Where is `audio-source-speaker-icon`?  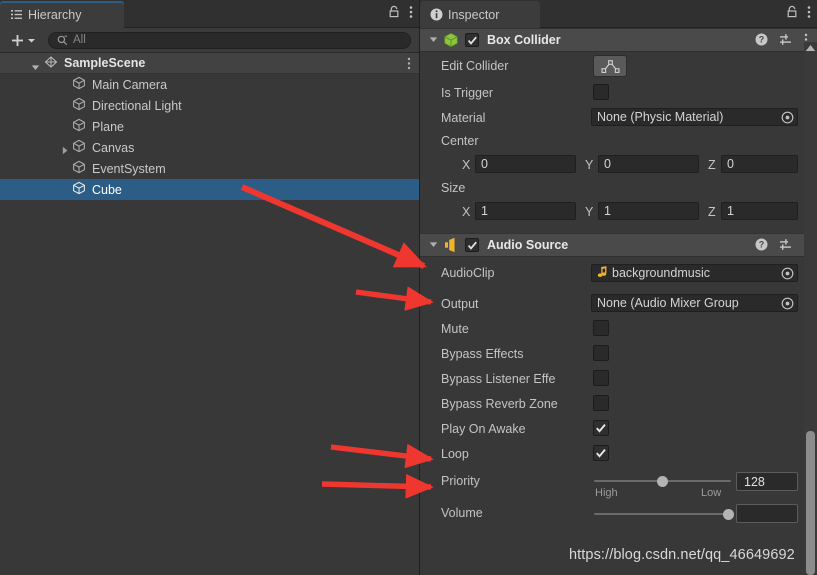
audio-source-speaker-icon is located at coordinates (451, 245).